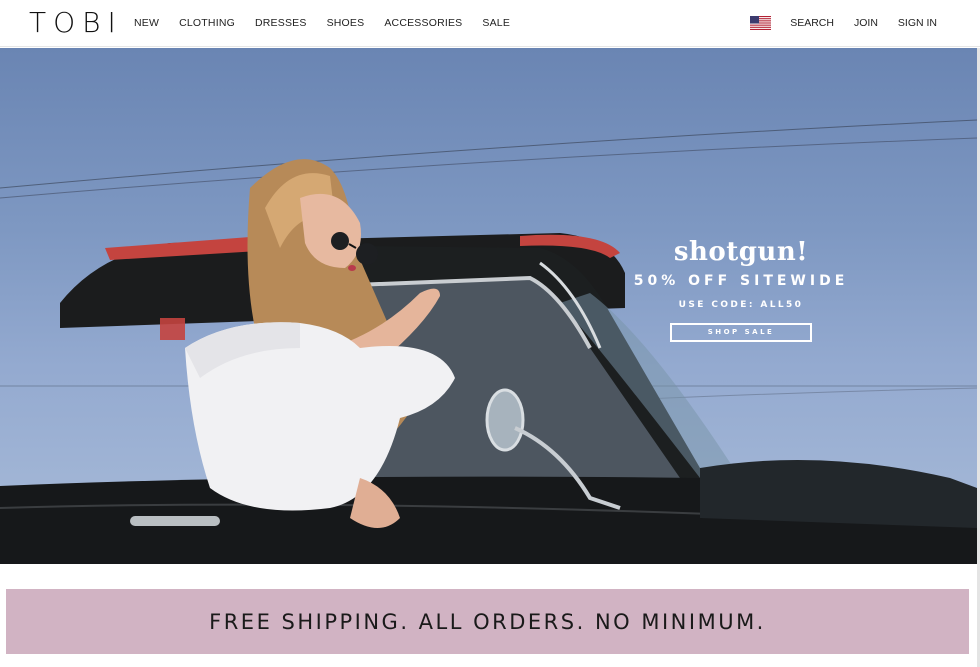 Image resolution: width=980 pixels, height=667 pixels. I want to click on free-shipping-banner: FREE SHIPPING. ALL ORDERS. NO MINIMUM., so click(487, 621).